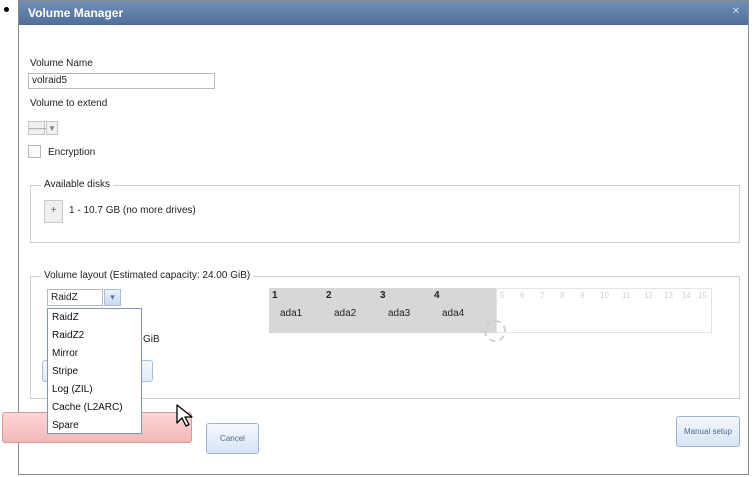  What do you see at coordinates (37, 128) in the screenshot?
I see `volume-to-extend-select: ——` at bounding box center [37, 128].